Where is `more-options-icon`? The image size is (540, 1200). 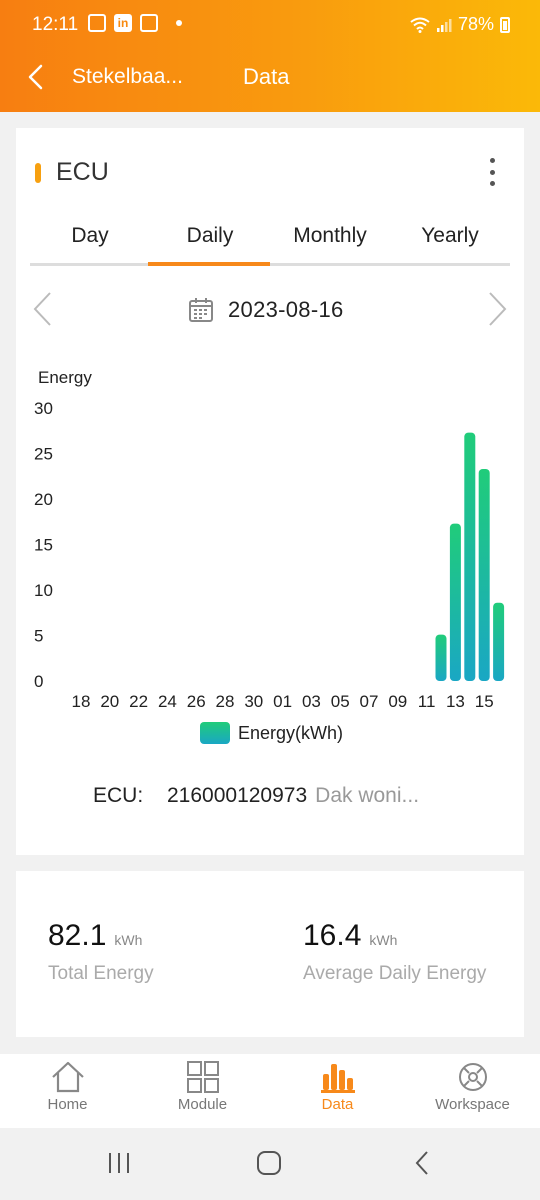
more-options-icon is located at coordinates (492, 172).